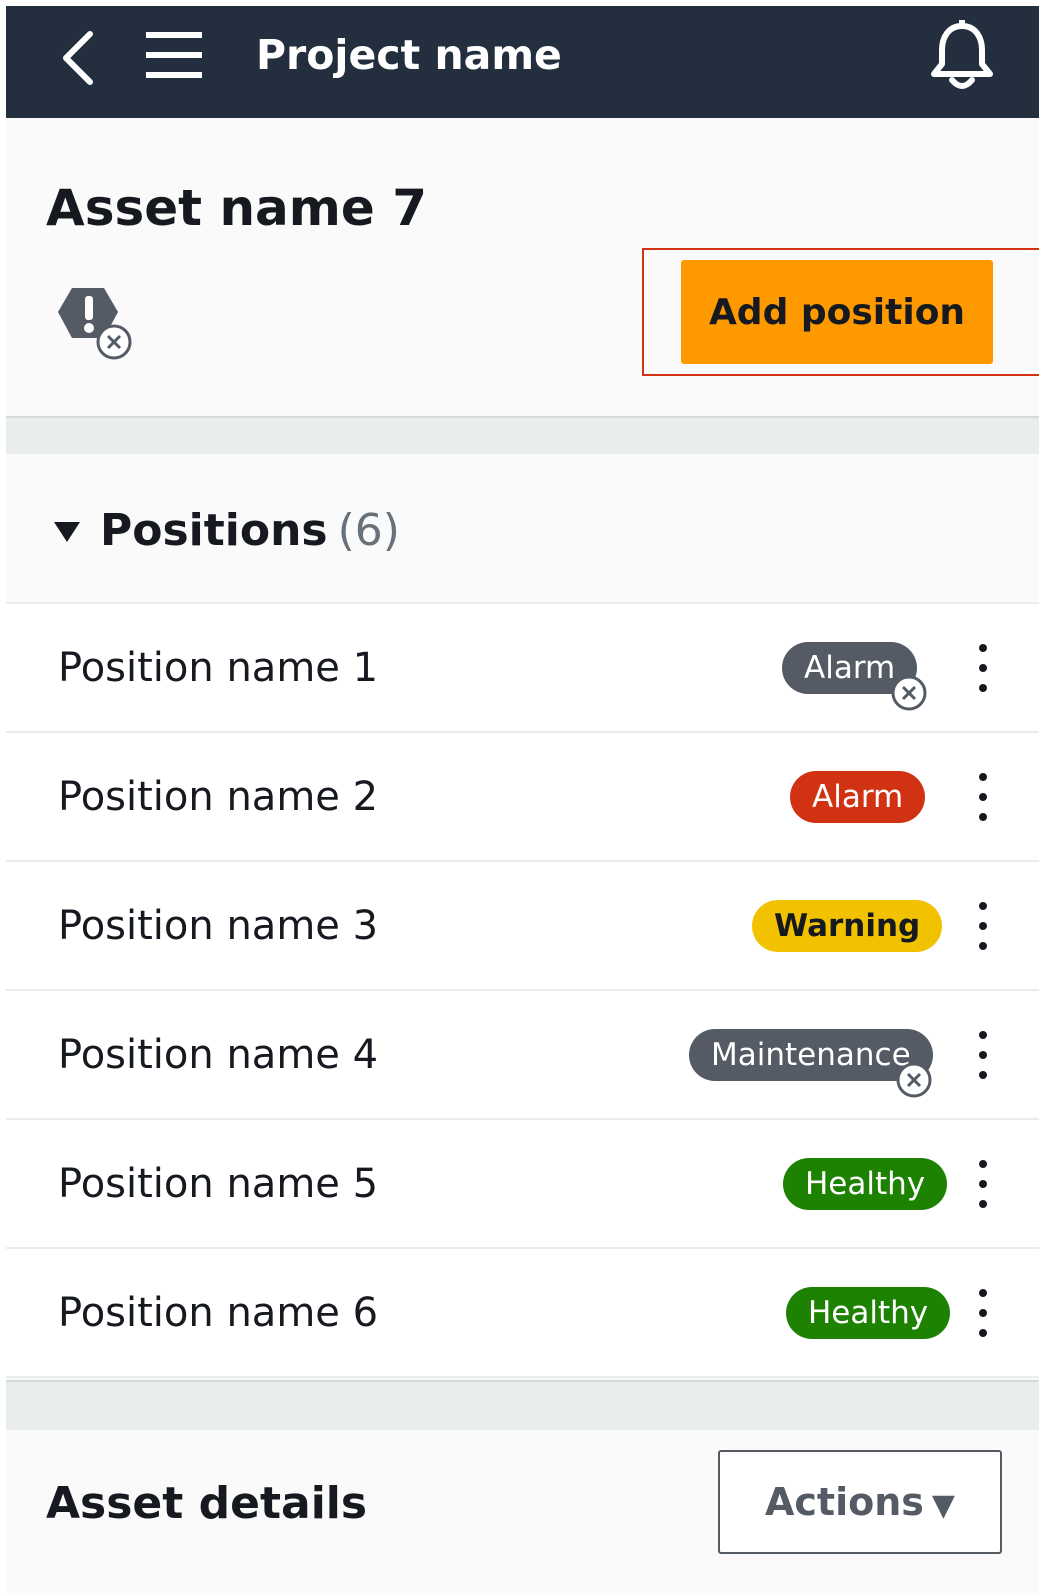 This screenshot has height=1593, width=1039. What do you see at coordinates (218, 1055) in the screenshot?
I see `position-name: Position name 4` at bounding box center [218, 1055].